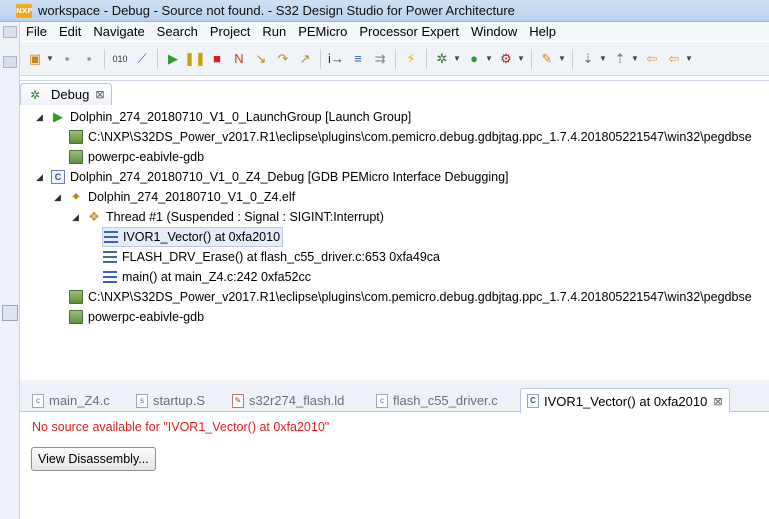 The width and height of the screenshot is (769, 519). What do you see at coordinates (142, 59) in the screenshot?
I see `skip-breakpoints-icon: ⟋` at bounding box center [142, 59].